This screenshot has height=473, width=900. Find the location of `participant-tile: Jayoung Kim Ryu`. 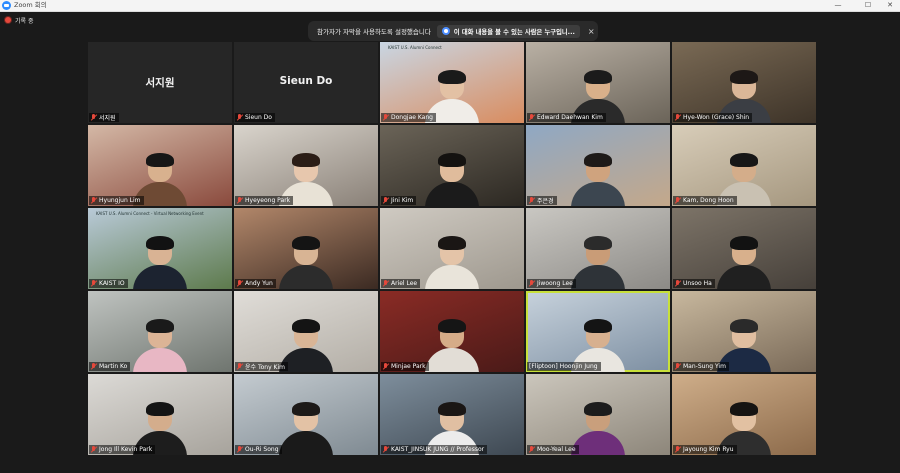

participant-tile: Jayoung Kim Ryu is located at coordinates (744, 414).